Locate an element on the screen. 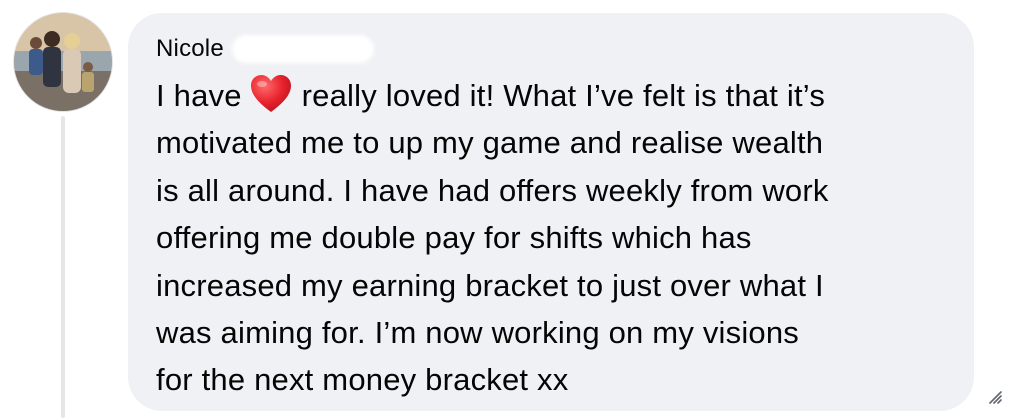  author-row: Nicole is located at coordinates (265, 49).